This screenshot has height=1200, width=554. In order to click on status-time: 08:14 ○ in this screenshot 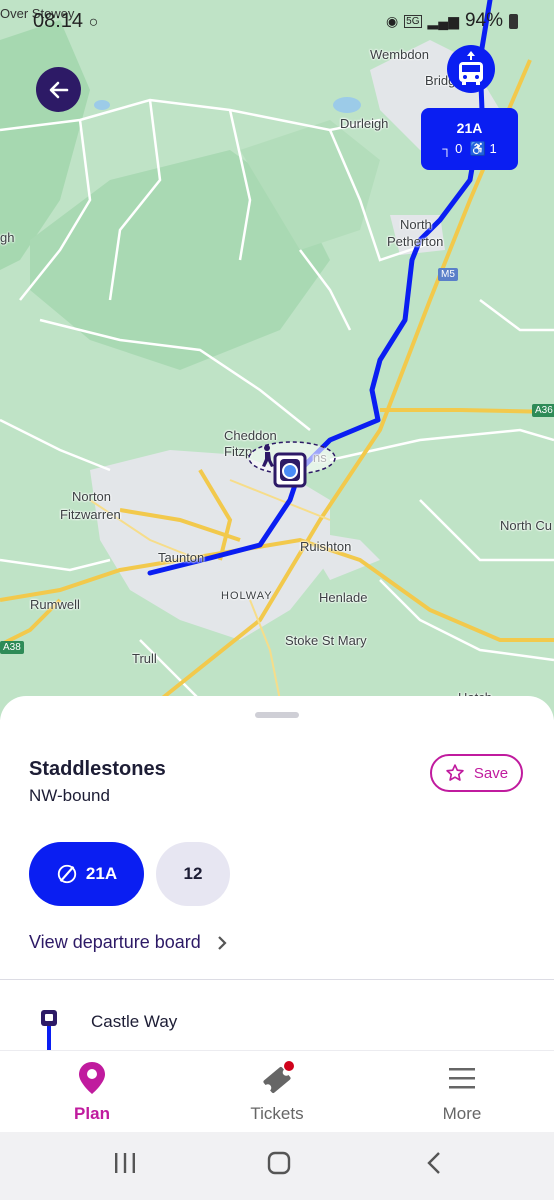, I will do `click(66, 21)`.